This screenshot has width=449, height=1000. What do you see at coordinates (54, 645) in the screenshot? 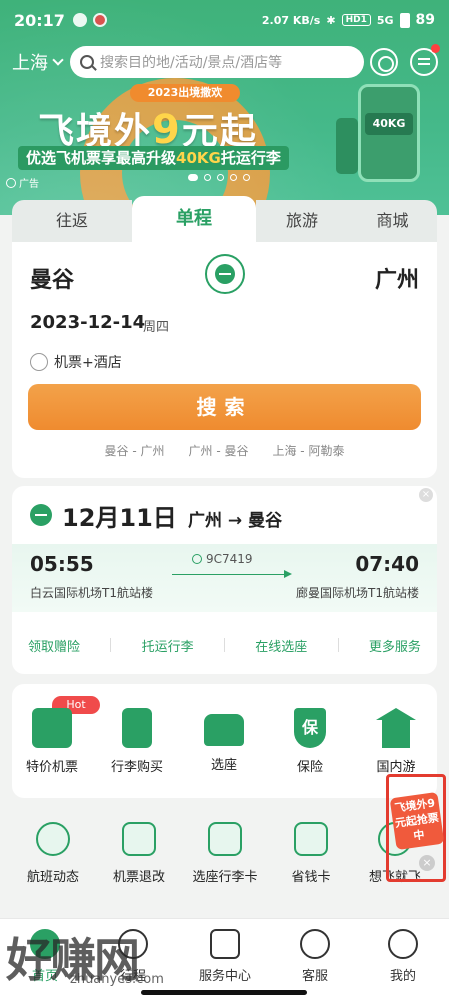
I see `claim-insurance-link: 领取赠险` at bounding box center [54, 645].